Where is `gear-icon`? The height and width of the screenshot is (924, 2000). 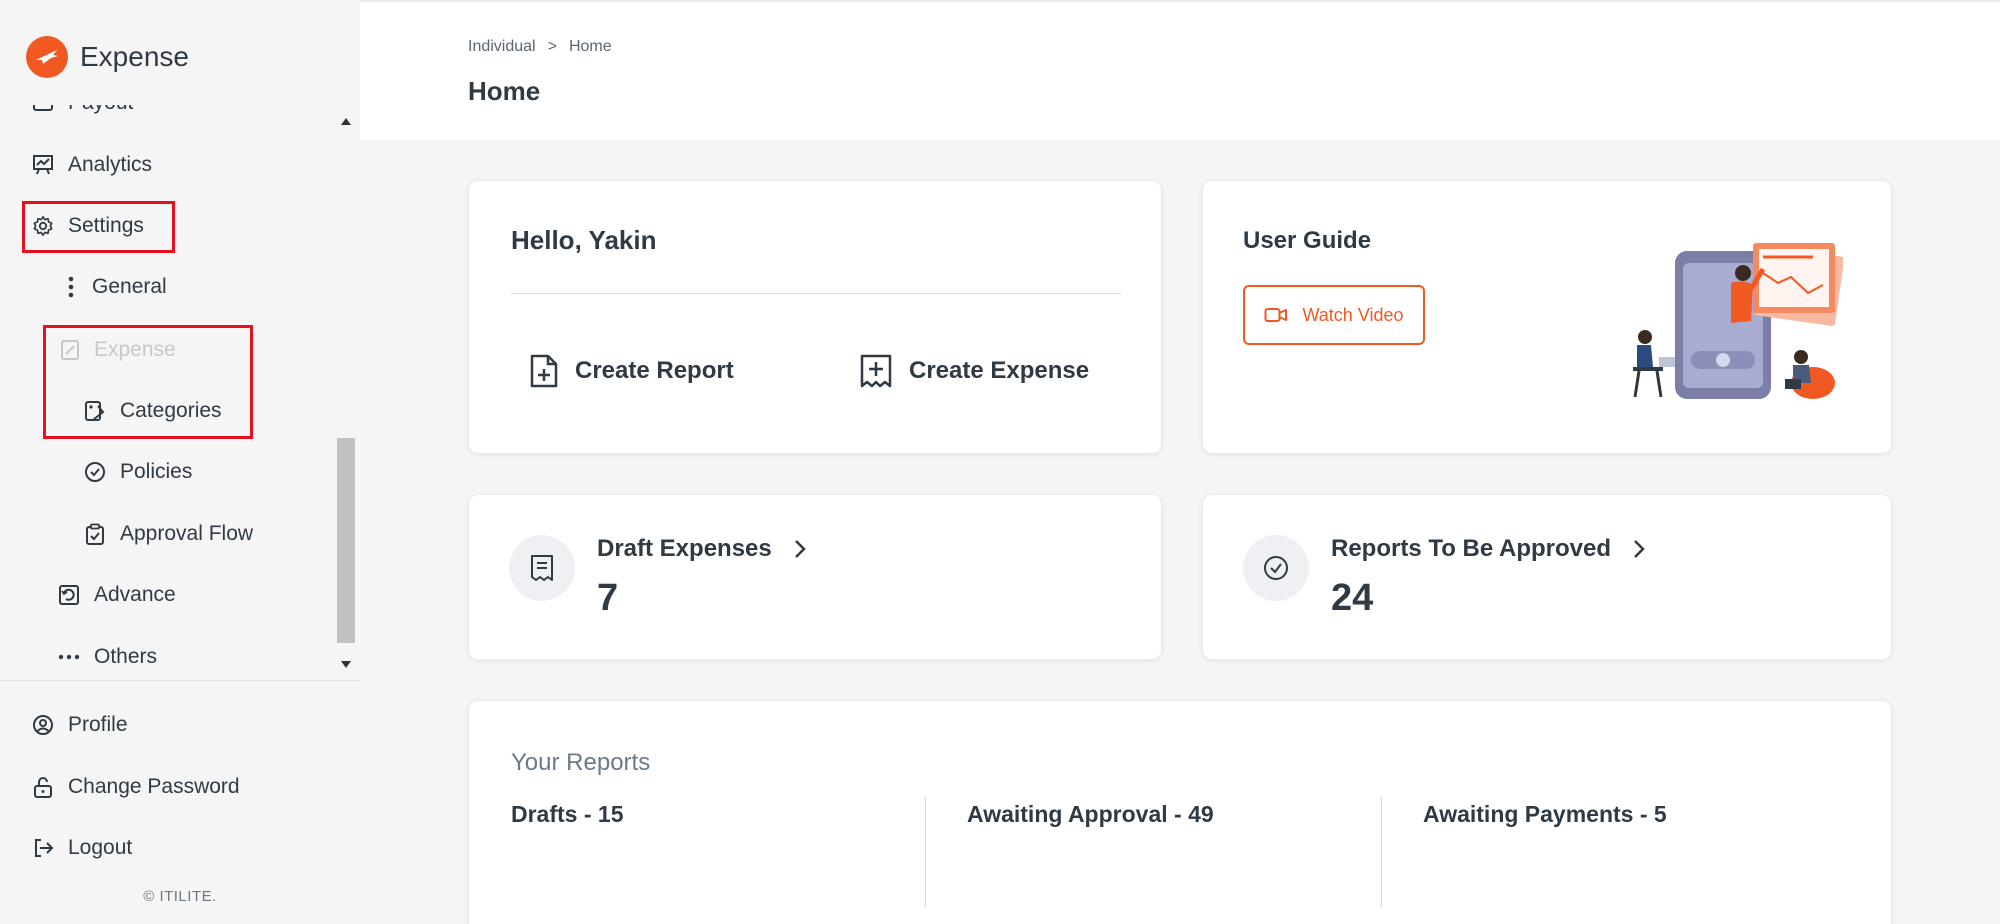 gear-icon is located at coordinates (43, 226).